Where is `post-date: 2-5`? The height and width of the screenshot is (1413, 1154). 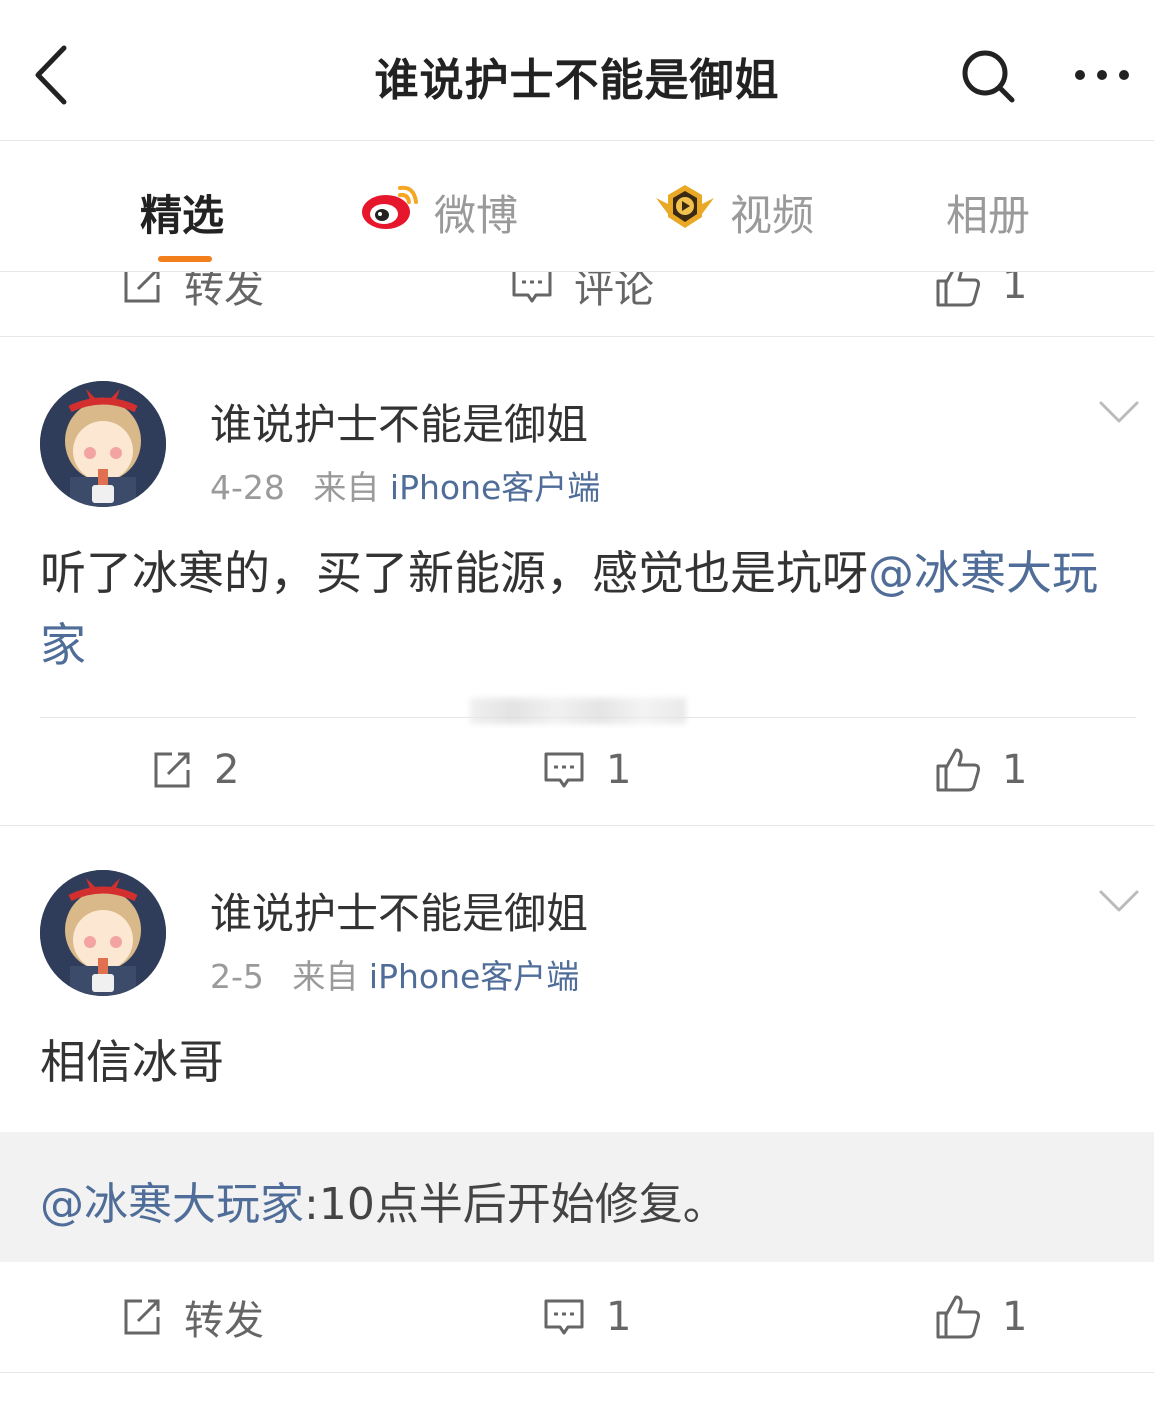 post-date: 2-5 is located at coordinates (237, 976).